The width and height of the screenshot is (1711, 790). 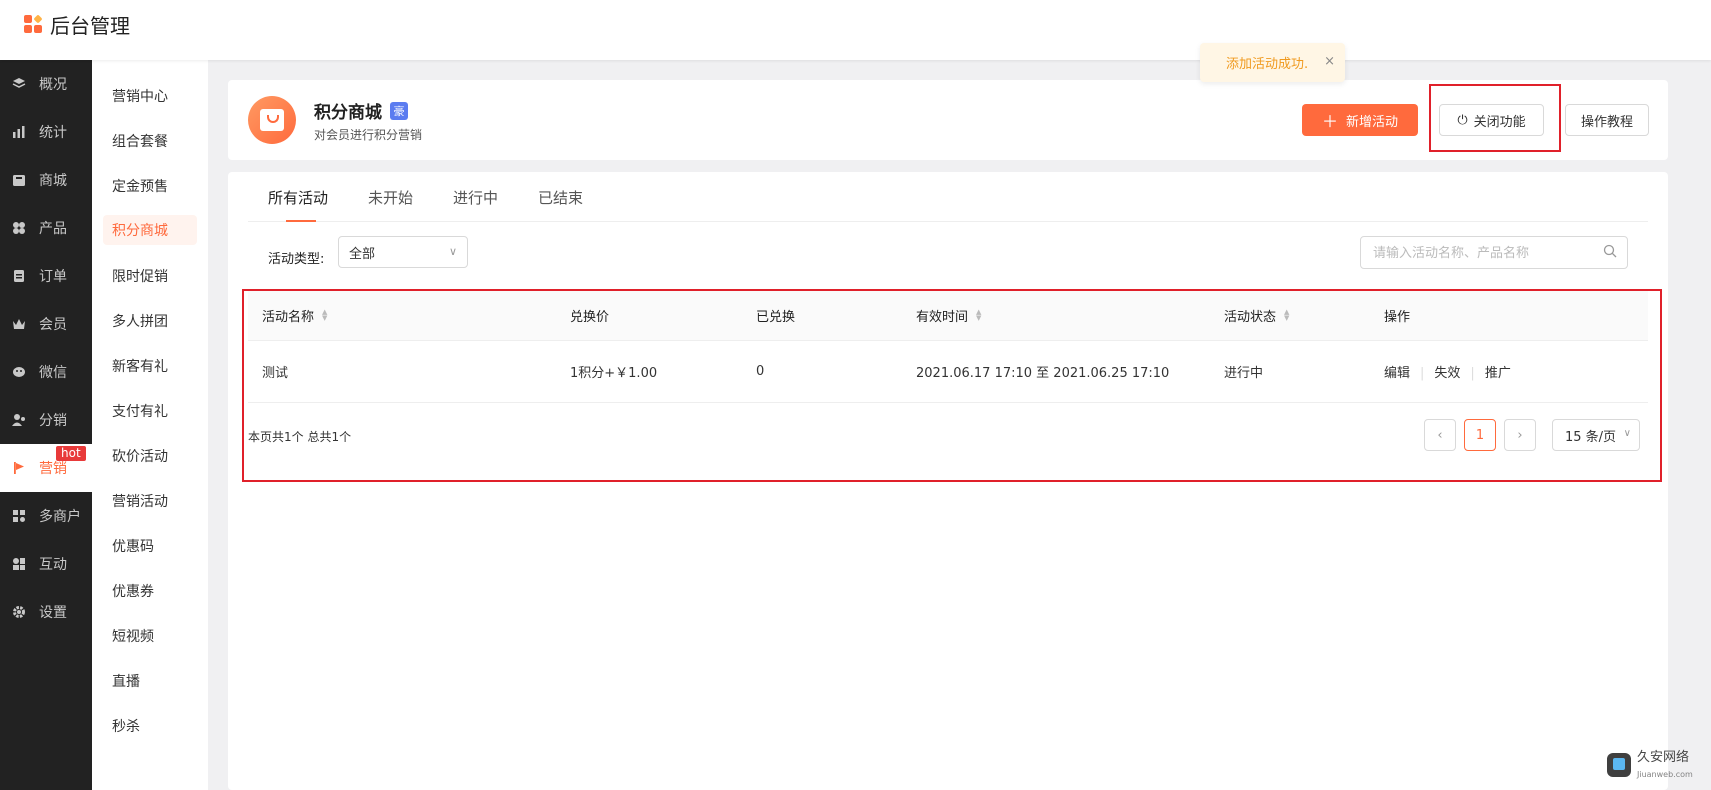 I want to click on subnav-item-seckill: 秒杀, so click(x=150, y=725).